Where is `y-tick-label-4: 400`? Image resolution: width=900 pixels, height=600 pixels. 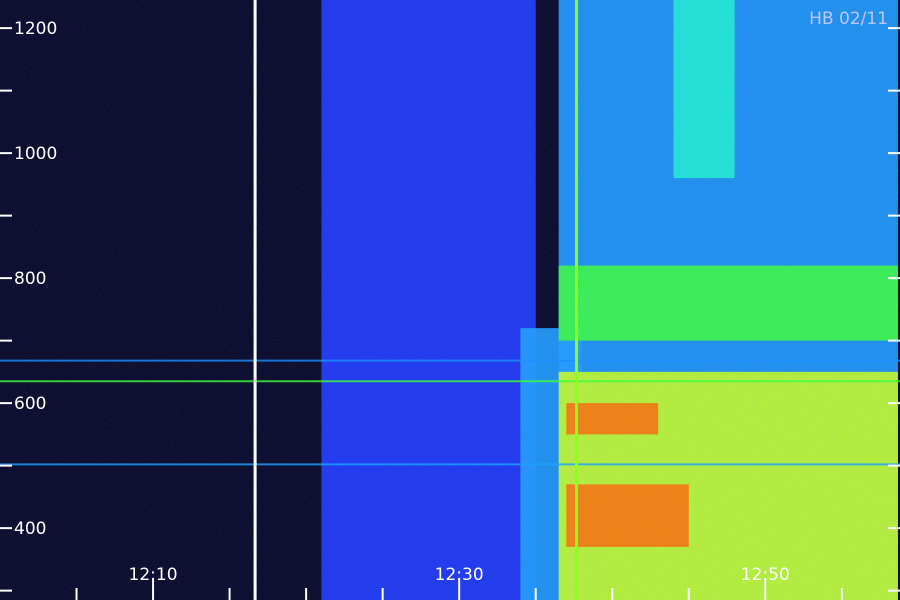
y-tick-label-4: 400 is located at coordinates (30, 529).